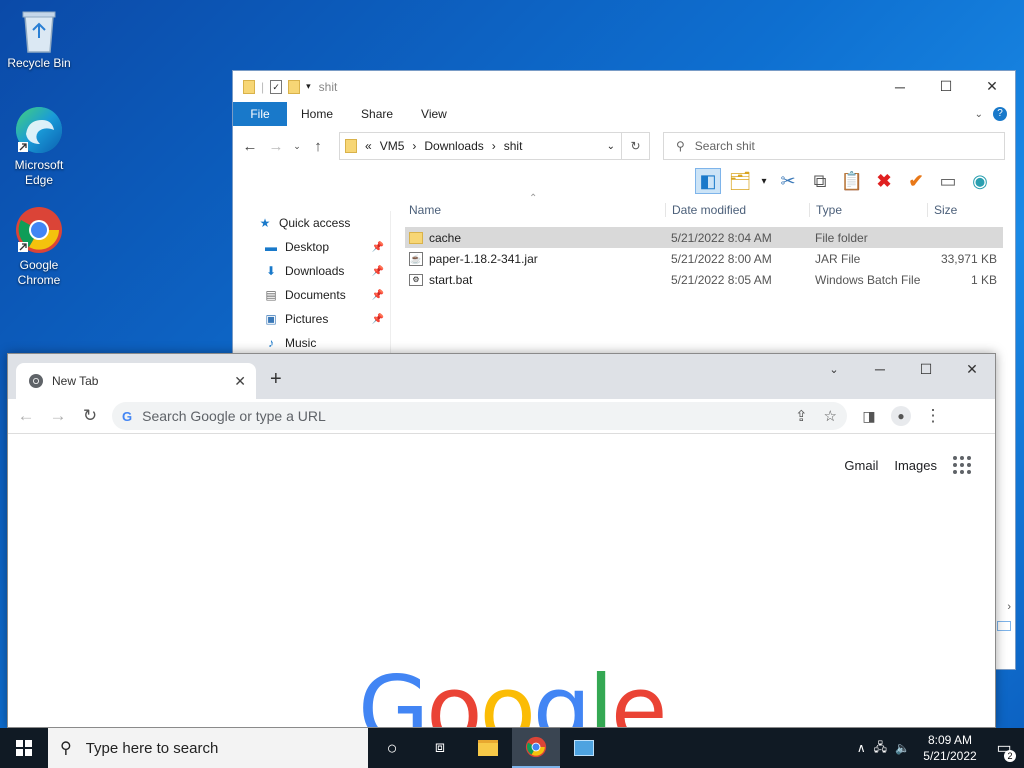  Describe the element at coordinates (1004, 626) in the screenshot. I see `details-view-icon` at that location.